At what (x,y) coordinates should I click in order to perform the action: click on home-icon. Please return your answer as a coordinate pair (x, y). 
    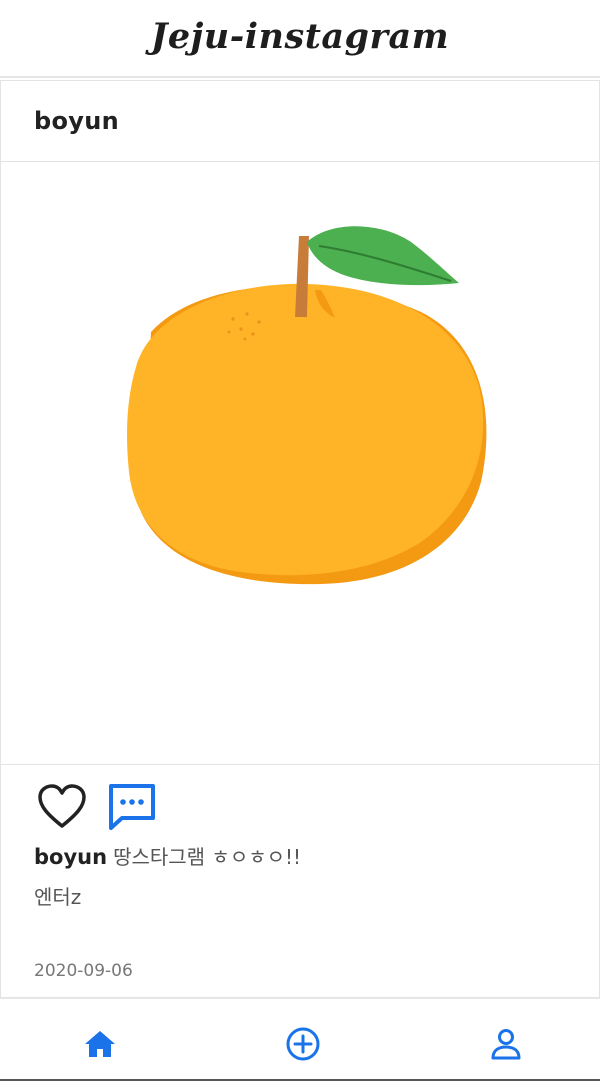
    Looking at the image, I should click on (100, 1044).